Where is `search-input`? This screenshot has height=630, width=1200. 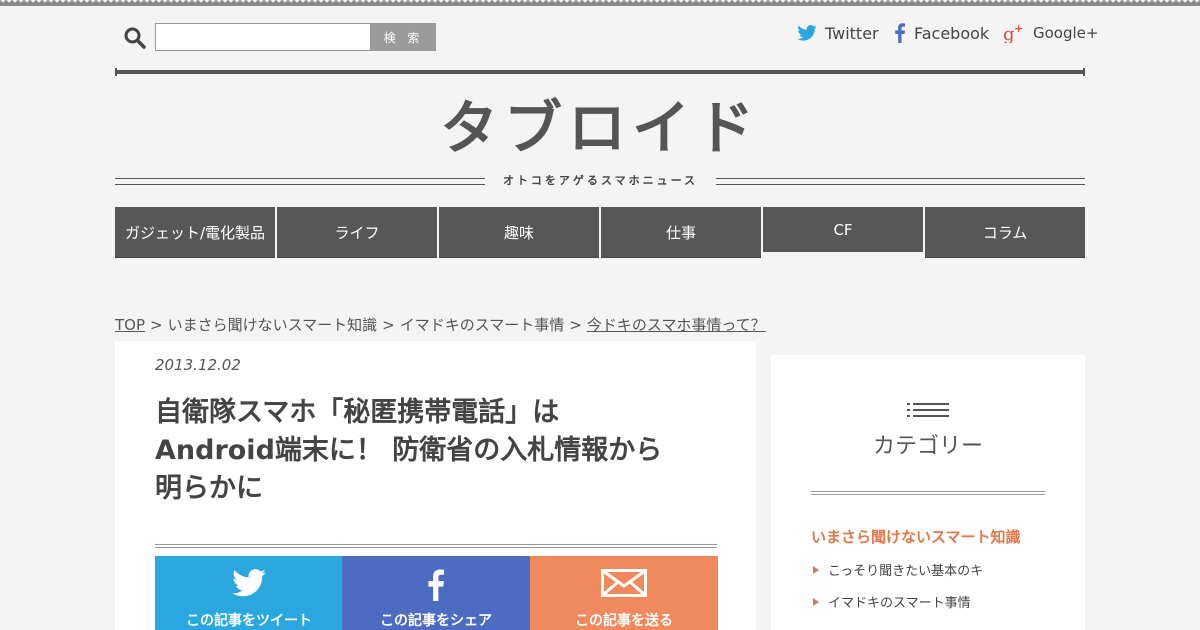 search-input is located at coordinates (263, 37).